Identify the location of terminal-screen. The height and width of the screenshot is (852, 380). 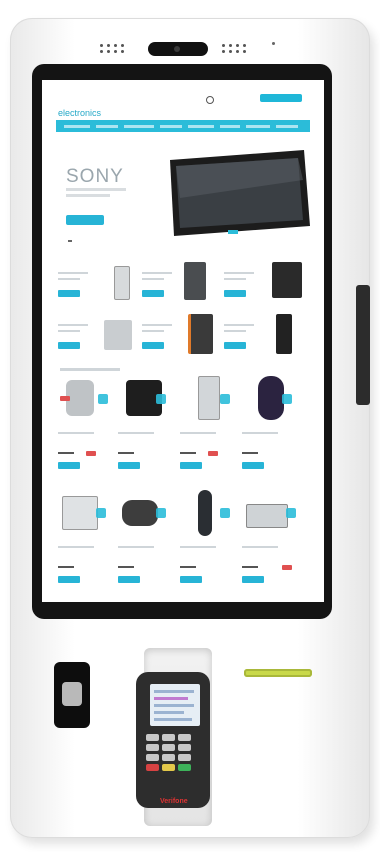
(175, 705).